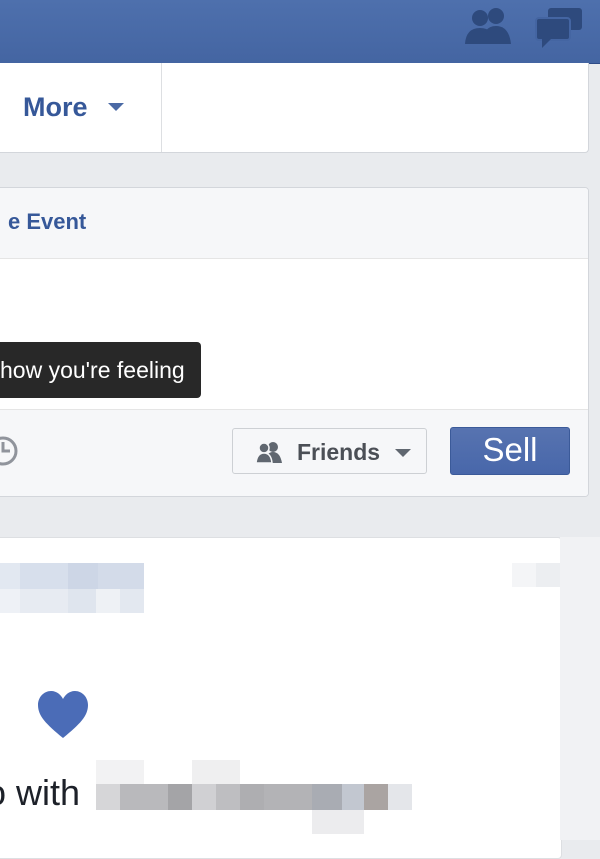 Image resolution: width=600 pixels, height=859 pixels. What do you see at coordinates (161, 107) in the screenshot?
I see `nav-divider` at bounding box center [161, 107].